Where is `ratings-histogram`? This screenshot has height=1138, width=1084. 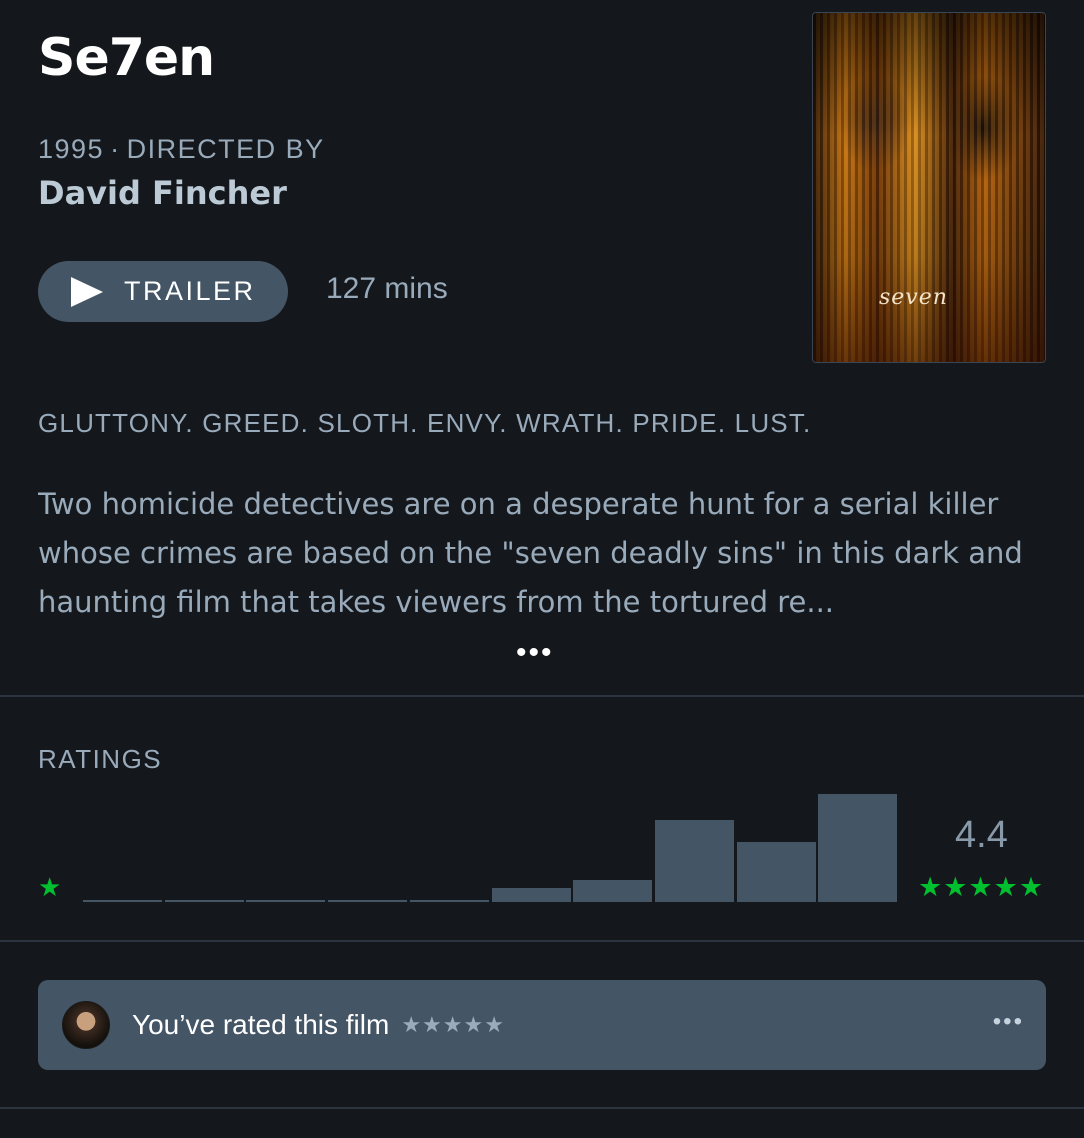
ratings-histogram is located at coordinates (490, 846).